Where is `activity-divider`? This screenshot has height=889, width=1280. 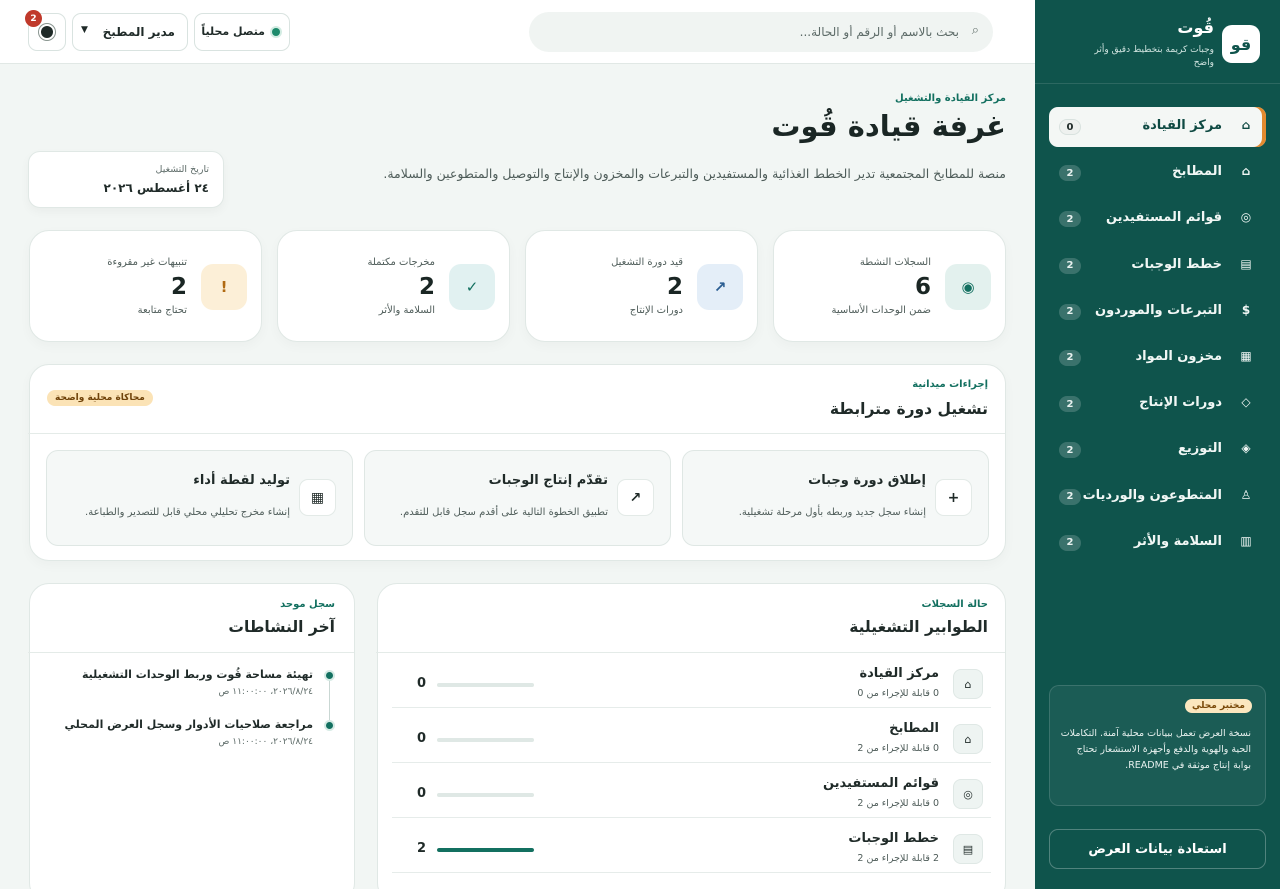 activity-divider is located at coordinates (191, 652).